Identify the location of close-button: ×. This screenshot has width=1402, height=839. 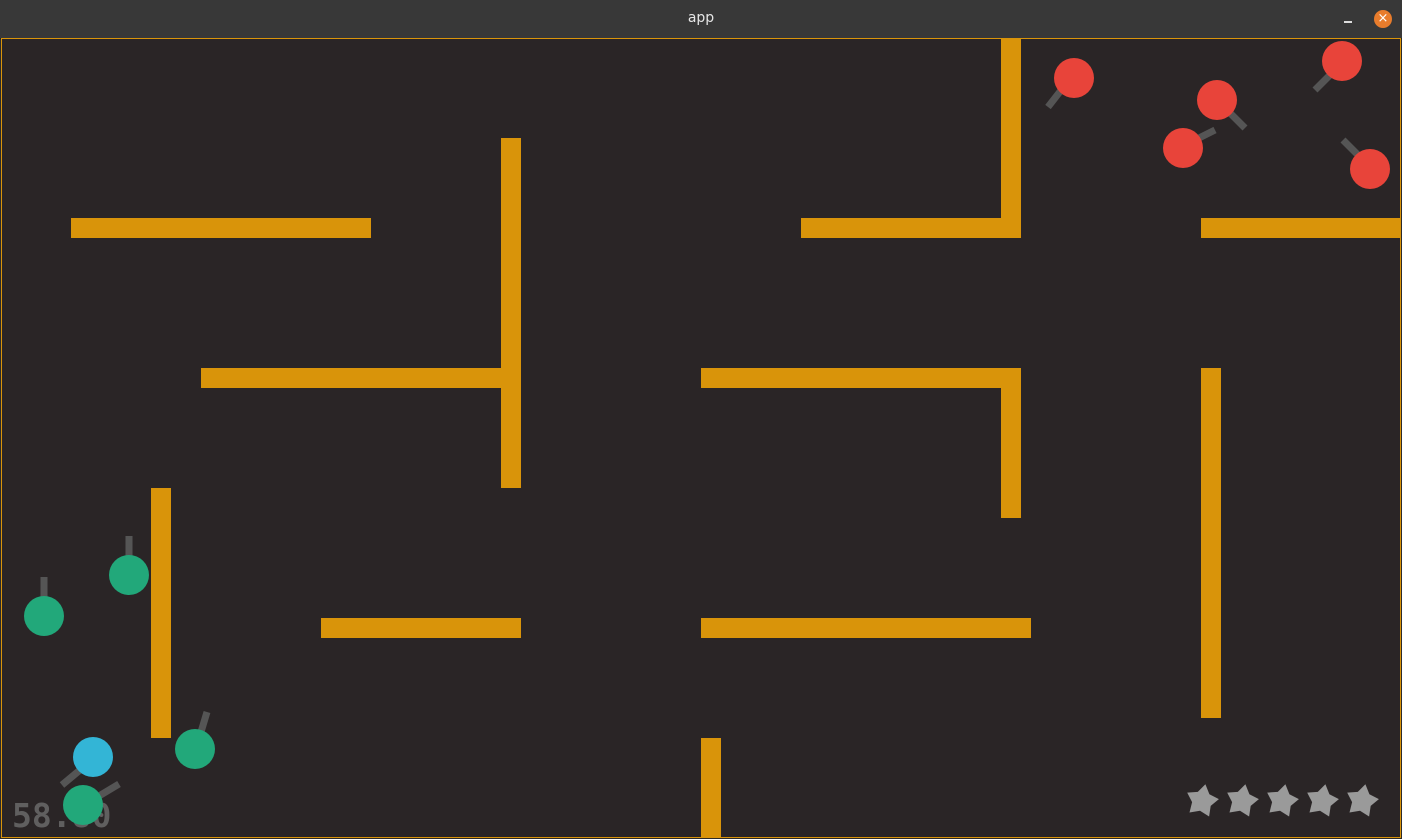
(1383, 19).